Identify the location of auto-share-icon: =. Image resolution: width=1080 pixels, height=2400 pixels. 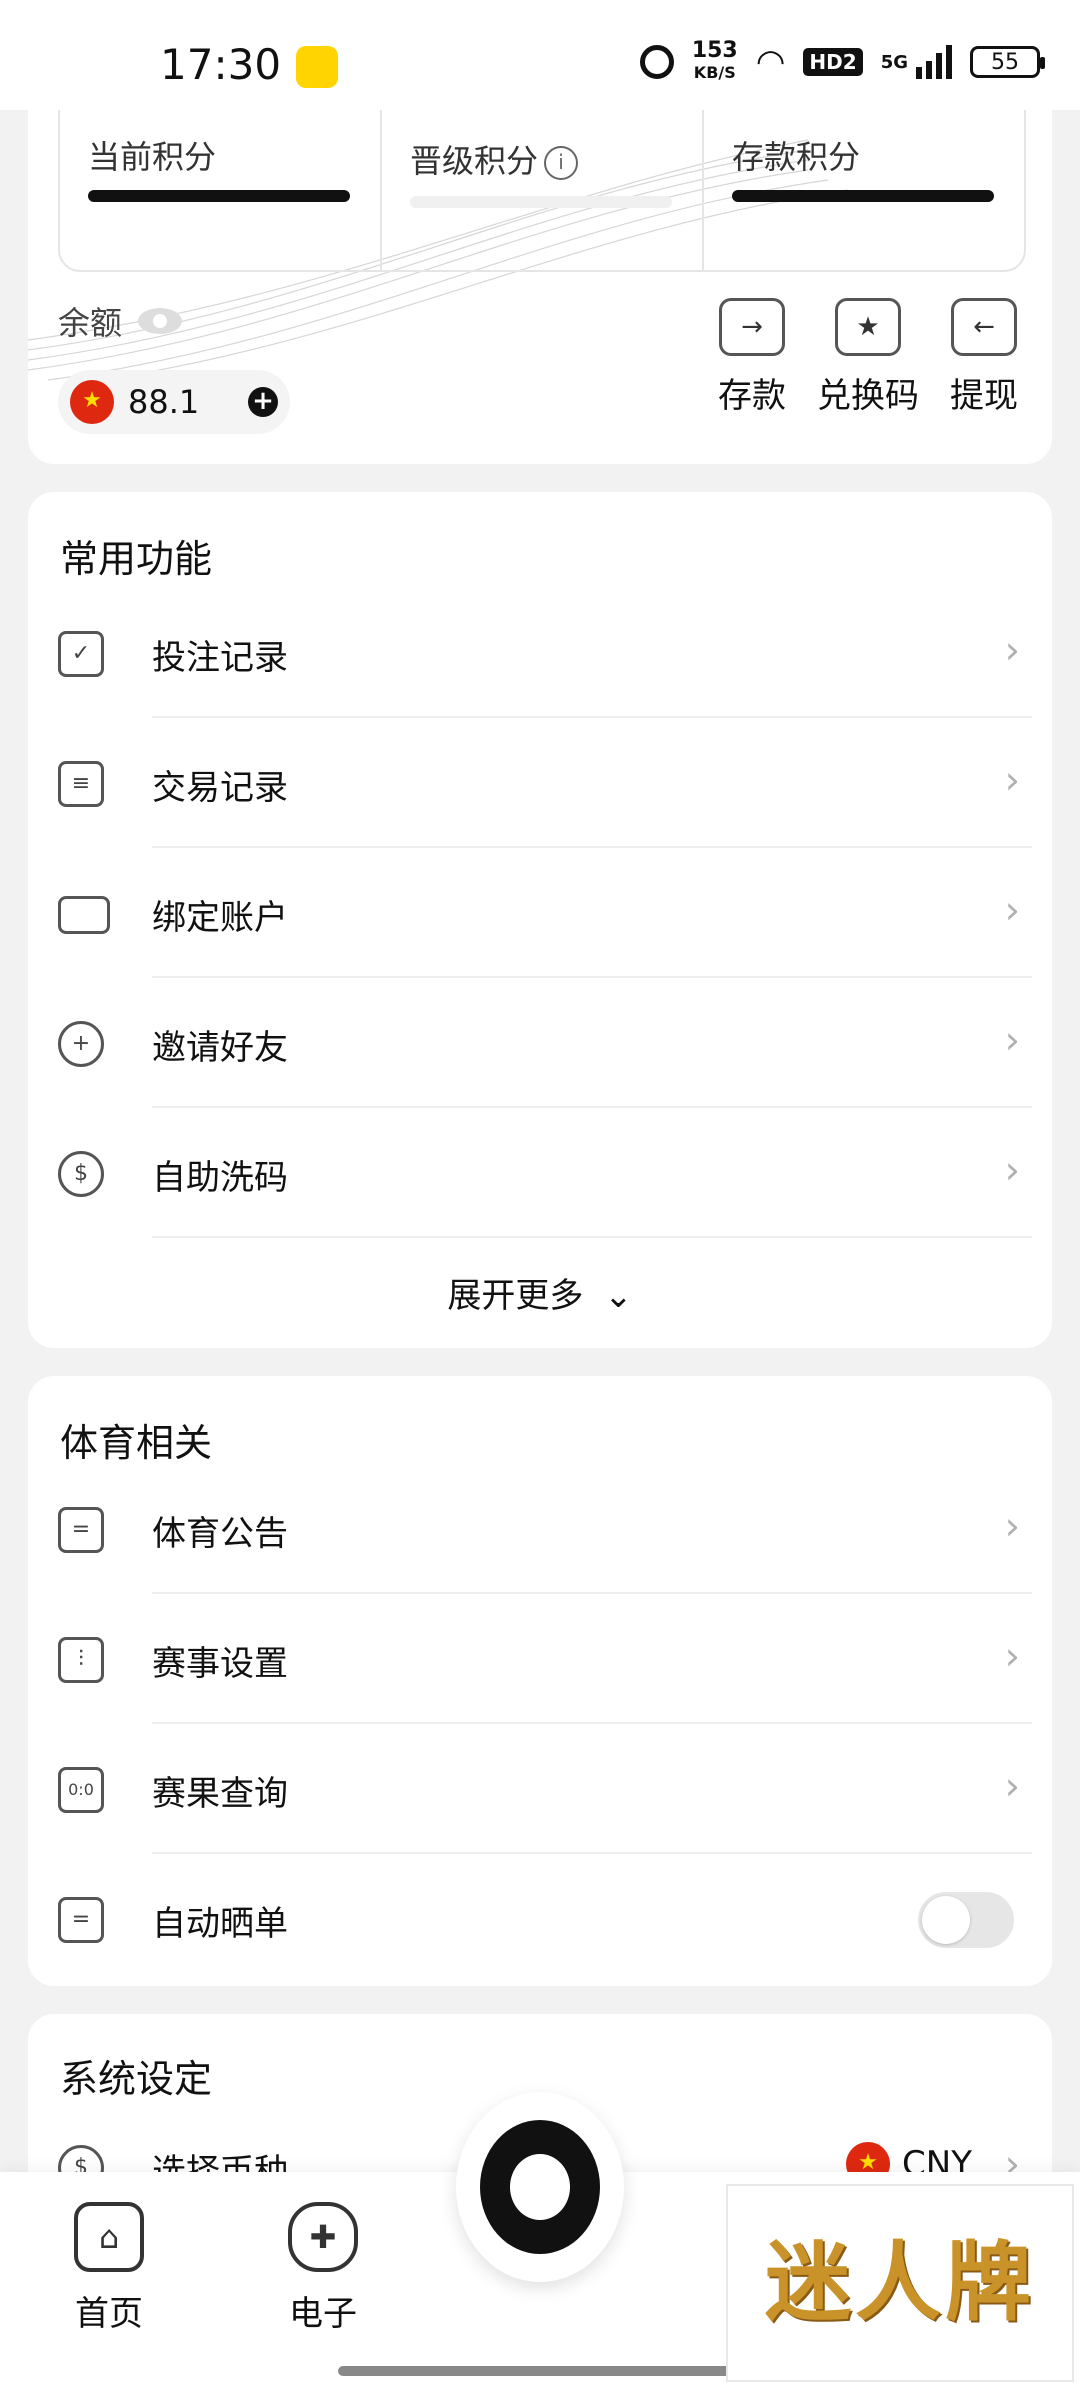
(81, 1920).